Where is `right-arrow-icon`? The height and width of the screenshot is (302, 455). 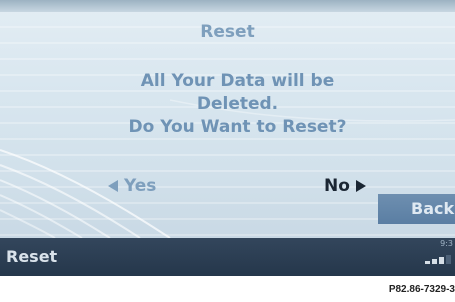
right-arrow-icon is located at coordinates (360, 186).